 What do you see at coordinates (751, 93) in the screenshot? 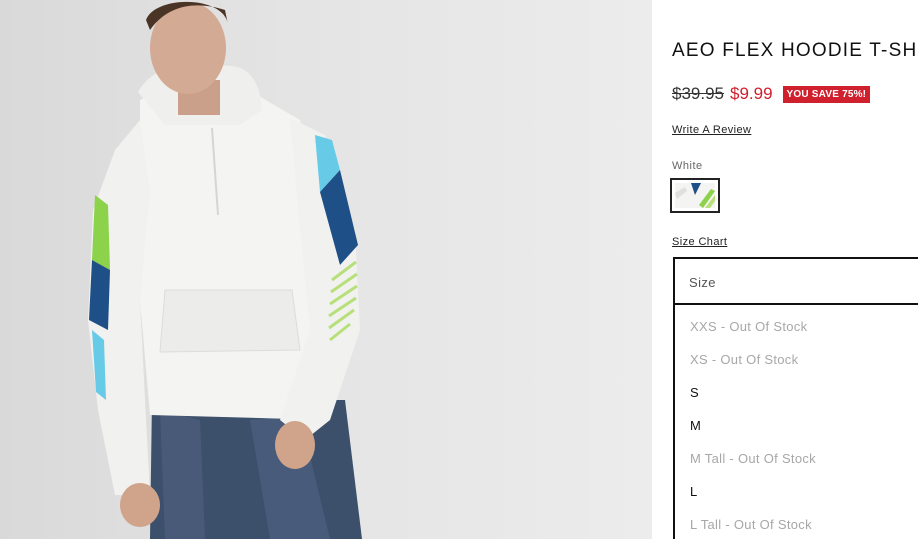
I see `sale-price: $9.99` at bounding box center [751, 93].